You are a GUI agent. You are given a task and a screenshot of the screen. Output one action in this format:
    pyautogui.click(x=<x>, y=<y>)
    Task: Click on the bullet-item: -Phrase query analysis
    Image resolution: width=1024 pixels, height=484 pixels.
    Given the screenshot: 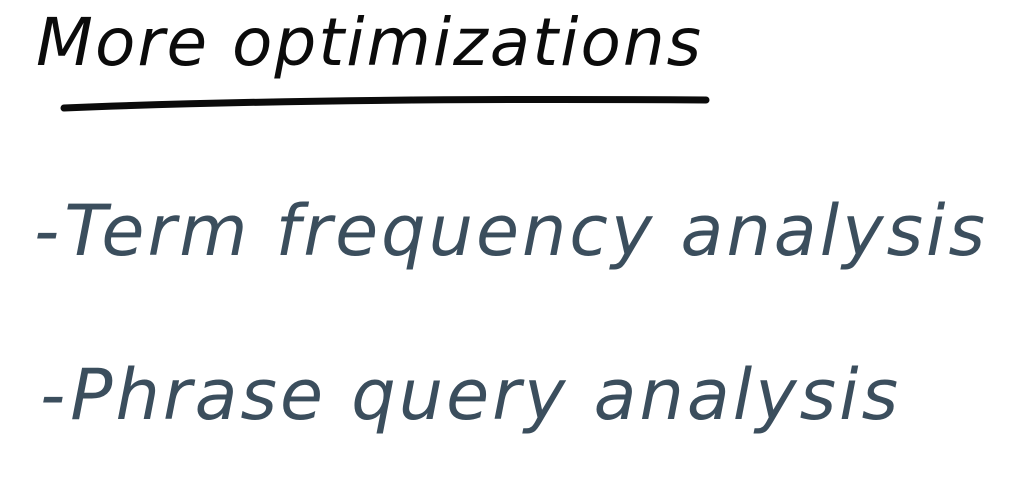 What is the action you would take?
    pyautogui.click(x=470, y=395)
    